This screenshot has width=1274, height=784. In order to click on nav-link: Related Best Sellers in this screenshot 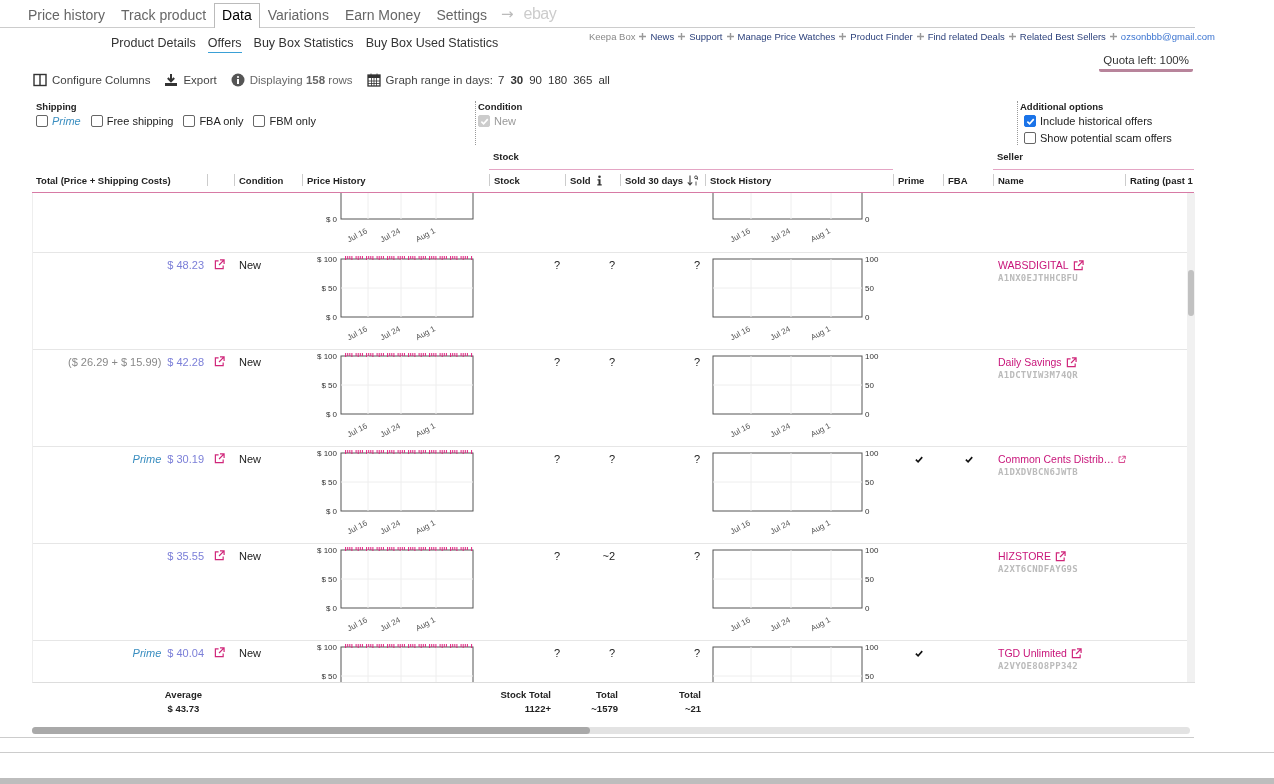, I will do `click(1062, 36)`.